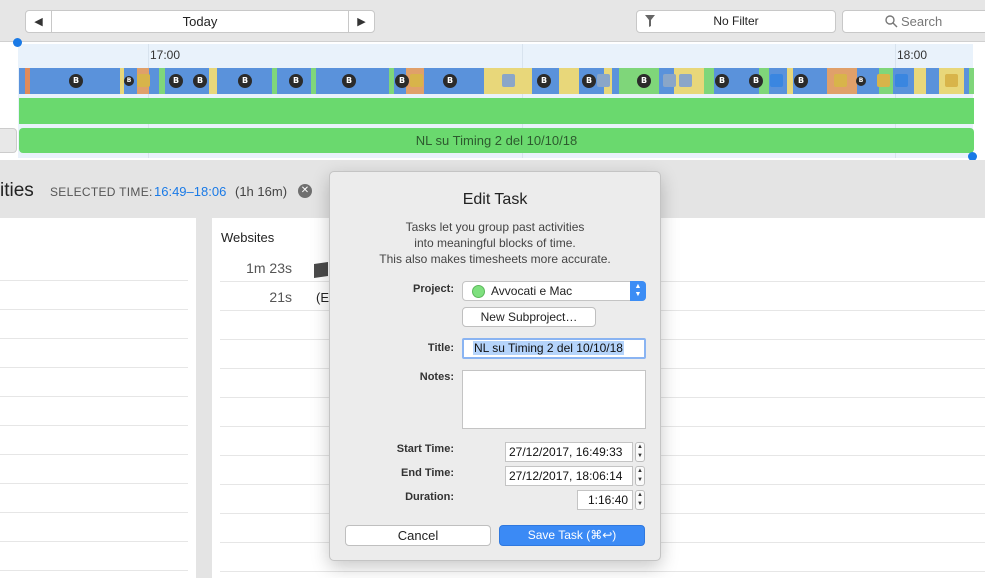 This screenshot has width=985, height=578. Describe the element at coordinates (532, 291) in the screenshot. I see `project-value: Avvocati e Mac` at that location.